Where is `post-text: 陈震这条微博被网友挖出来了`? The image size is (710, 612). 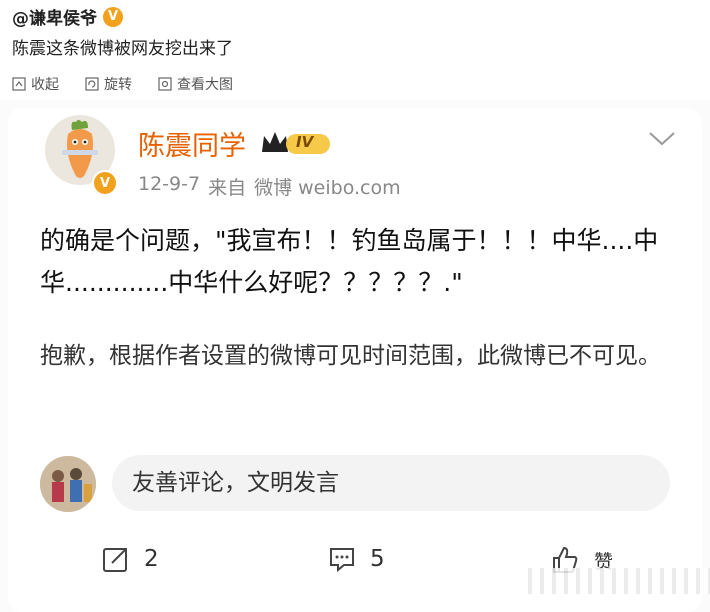
post-text: 陈震这条微博被网友挖出来了 is located at coordinates (122, 49).